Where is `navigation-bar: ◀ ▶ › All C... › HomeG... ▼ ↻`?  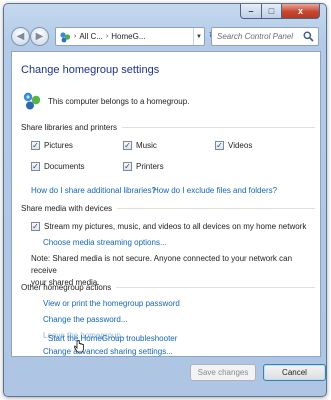
navigation-bar: ◀ ▶ › All C... › HomeG... ▼ ↻ is located at coordinates (165, 37).